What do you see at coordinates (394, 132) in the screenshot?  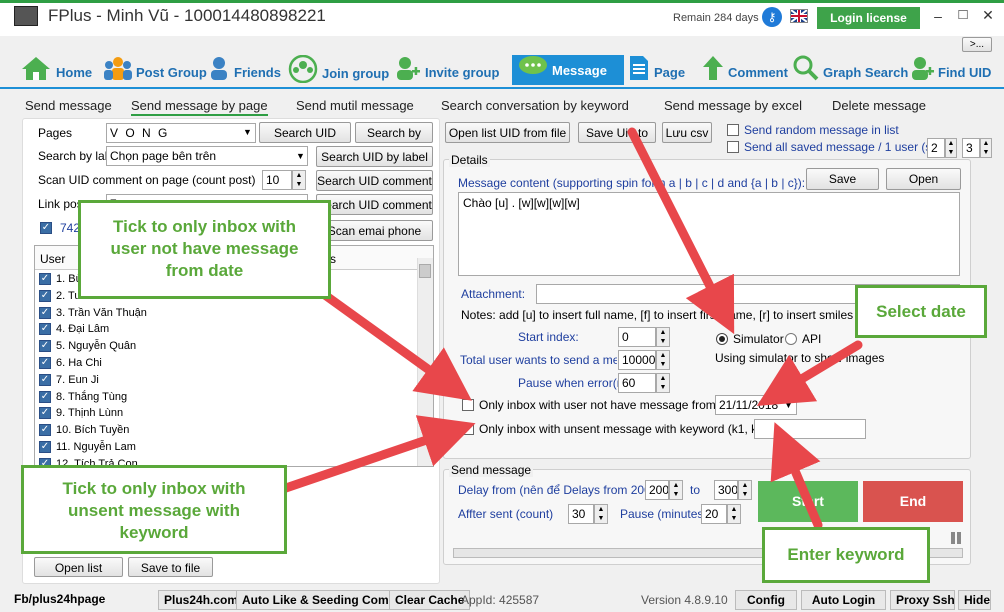 I see `search-by-button: Search by` at bounding box center [394, 132].